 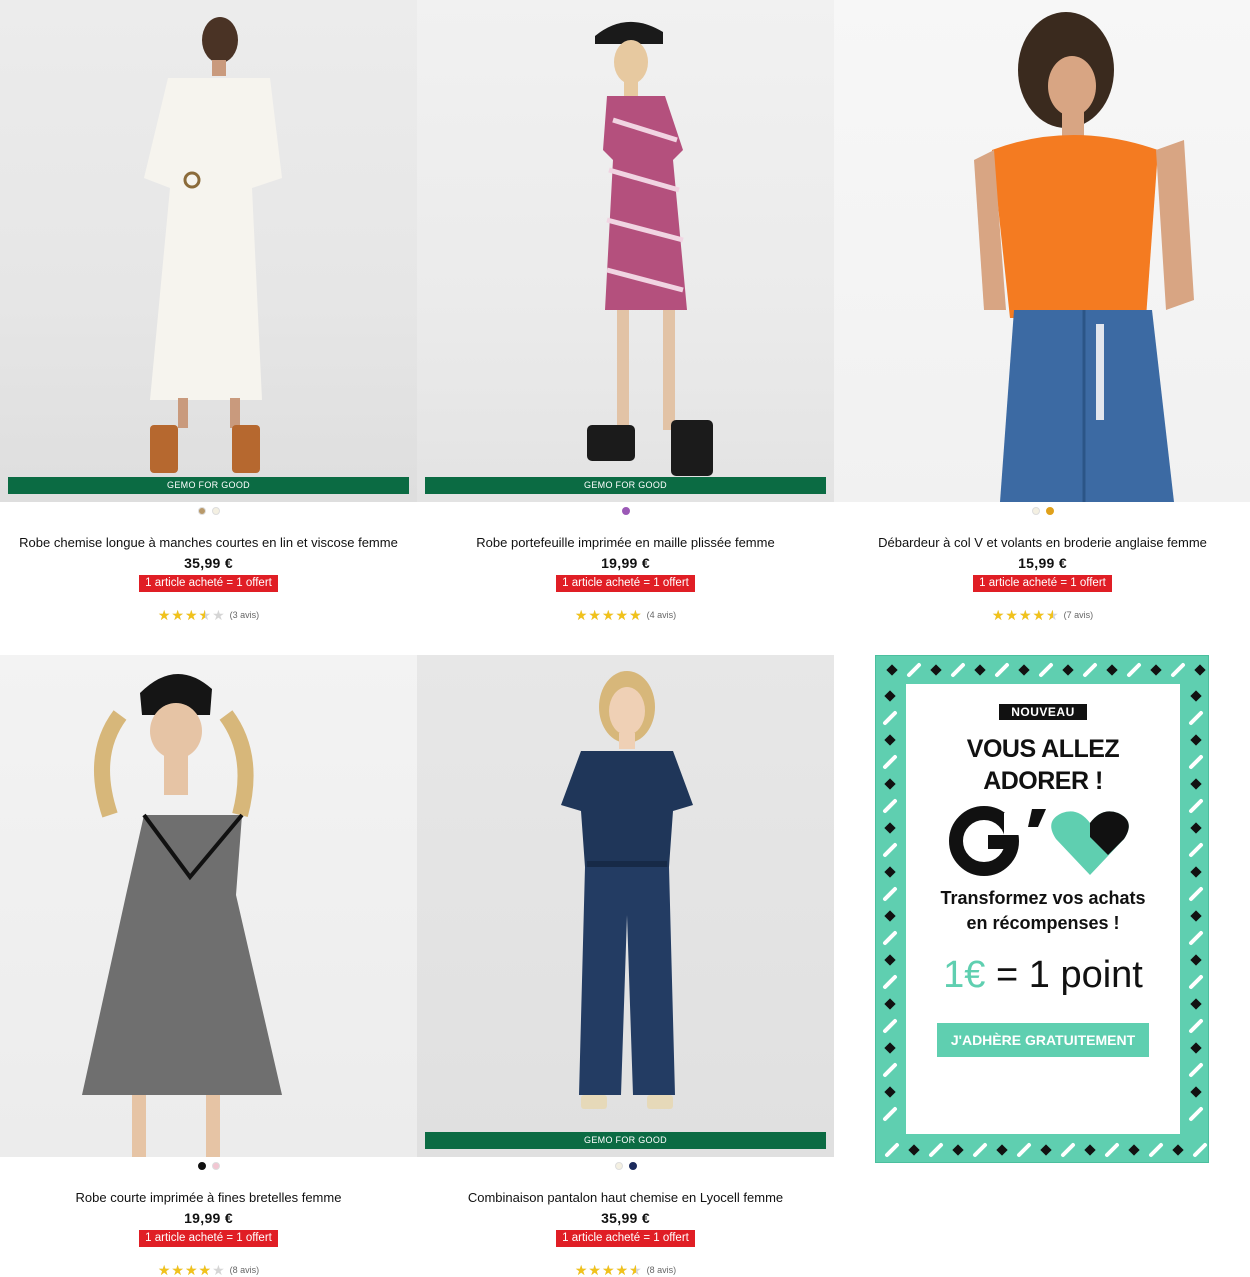 What do you see at coordinates (245, 615) in the screenshot?
I see `review-count: (3 avis)` at bounding box center [245, 615].